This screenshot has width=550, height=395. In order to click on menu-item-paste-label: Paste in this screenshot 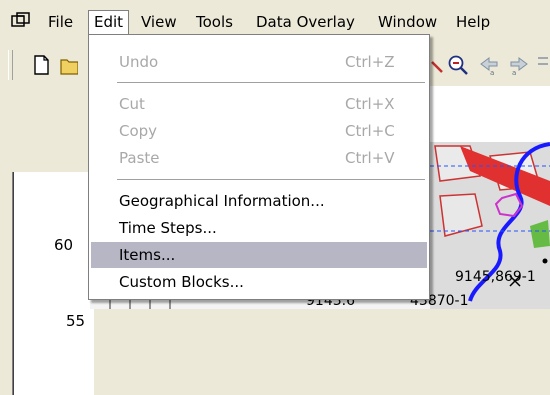, I will do `click(139, 158)`.